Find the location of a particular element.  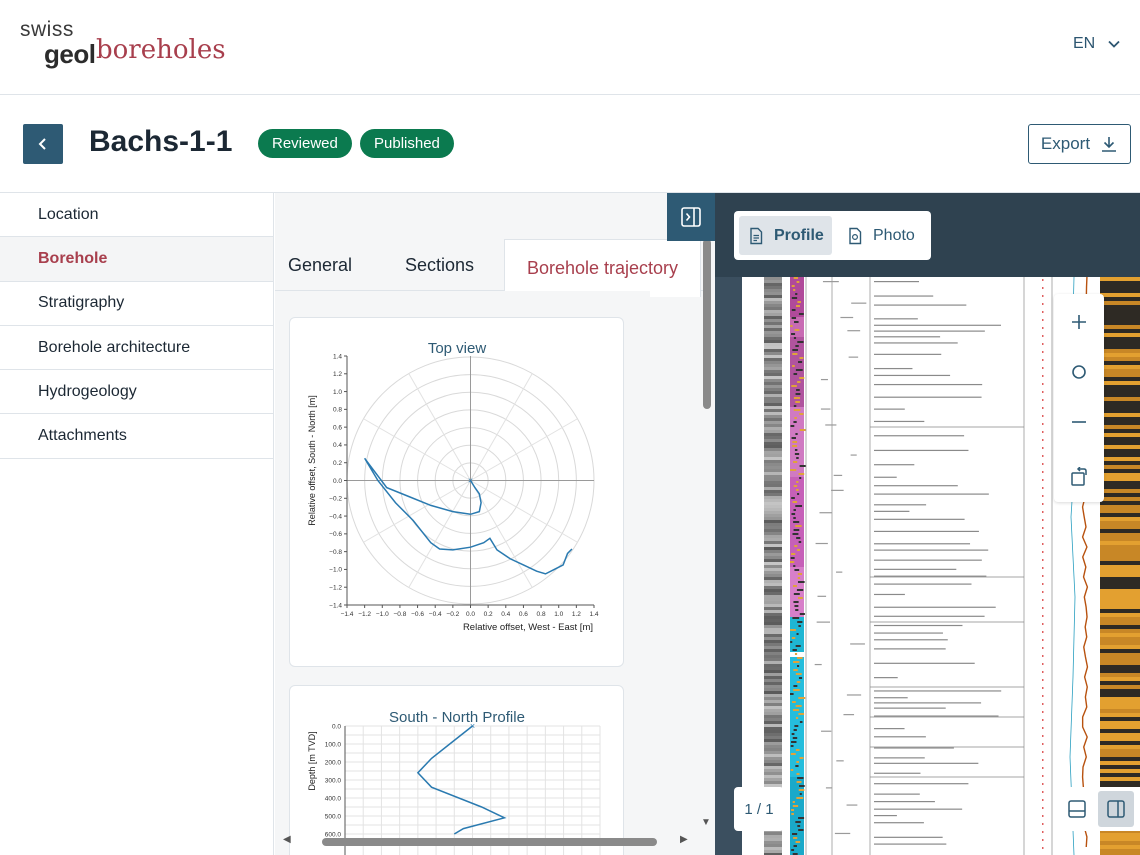

rotate-button is located at coordinates (1079, 477).